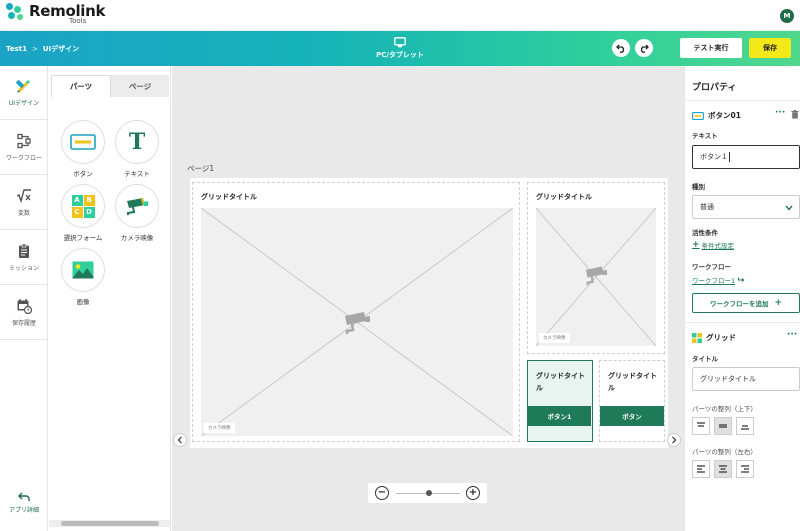 The width and height of the screenshot is (800, 531). I want to click on select-form-icon: A B C D, so click(83, 206).